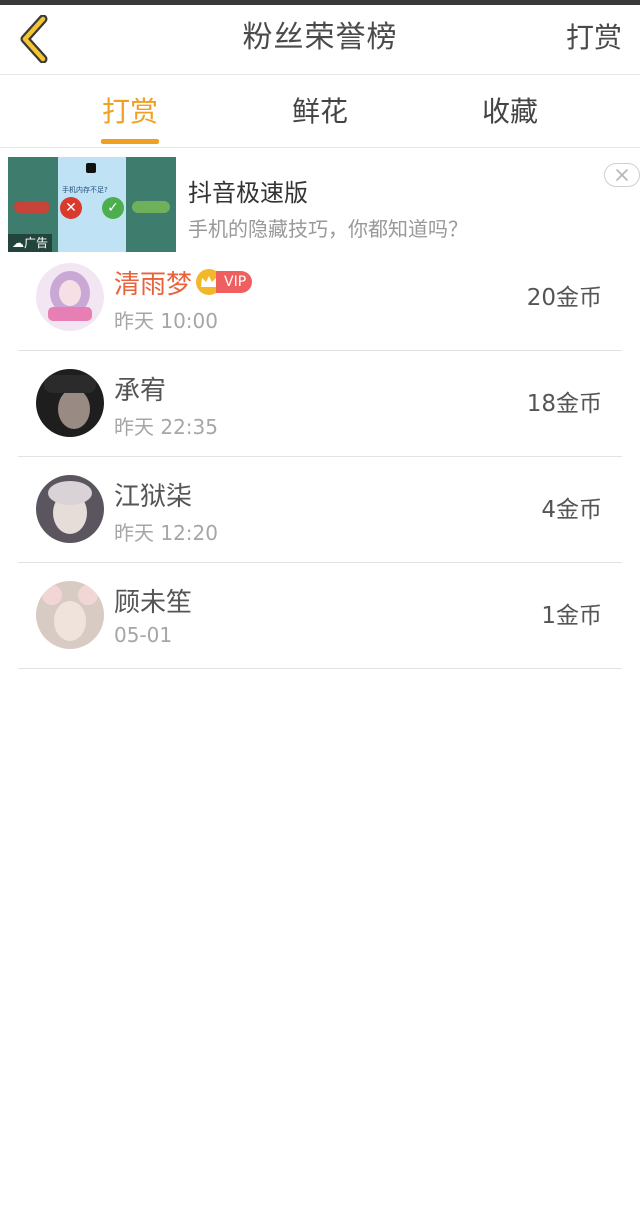  I want to click on tiktok-logo-icon, so click(91, 168).